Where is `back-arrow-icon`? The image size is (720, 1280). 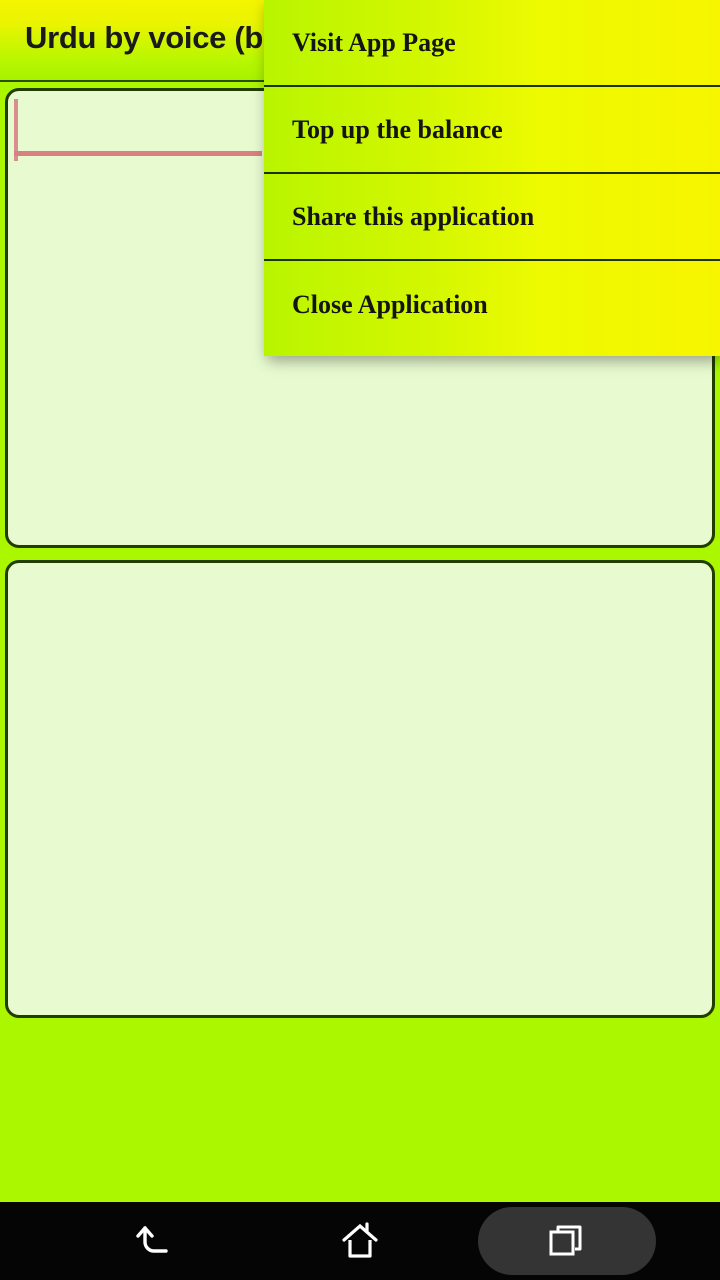
back-arrow-icon is located at coordinates (152, 1239).